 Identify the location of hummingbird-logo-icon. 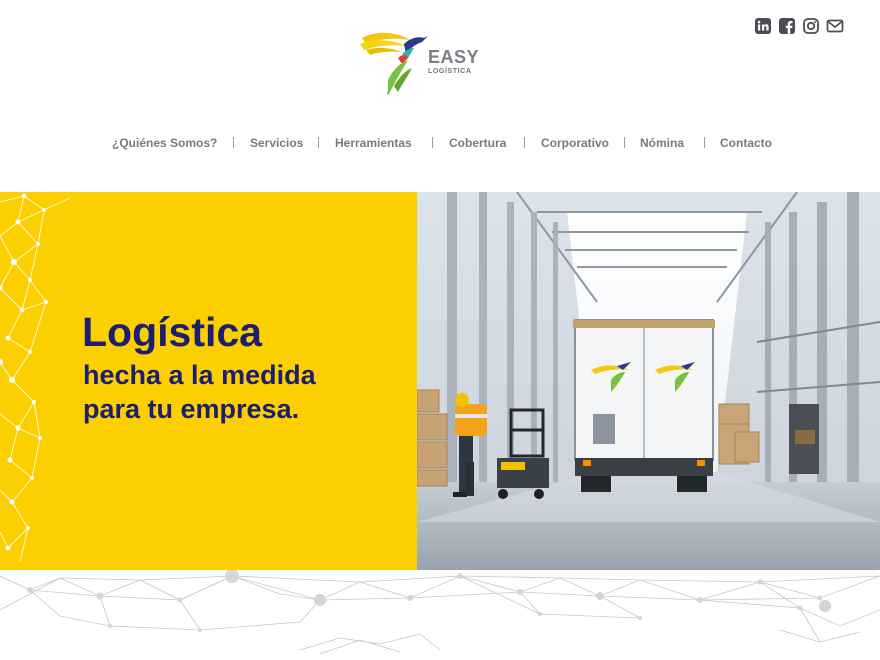
(394, 63).